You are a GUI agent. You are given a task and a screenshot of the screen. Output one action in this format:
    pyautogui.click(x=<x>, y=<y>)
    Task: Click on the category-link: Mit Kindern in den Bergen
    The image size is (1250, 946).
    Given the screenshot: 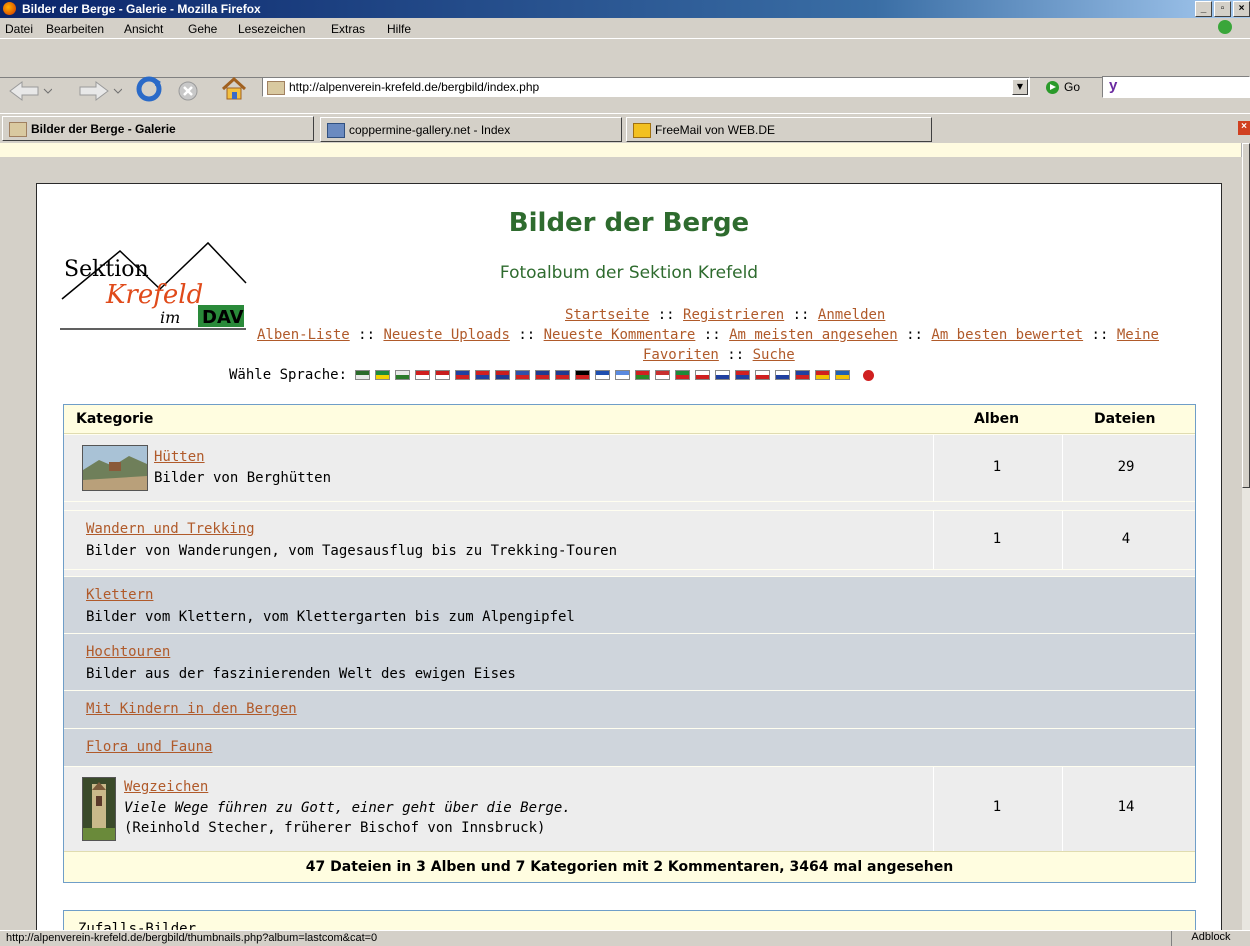 What is the action you would take?
    pyautogui.click(x=191, y=709)
    